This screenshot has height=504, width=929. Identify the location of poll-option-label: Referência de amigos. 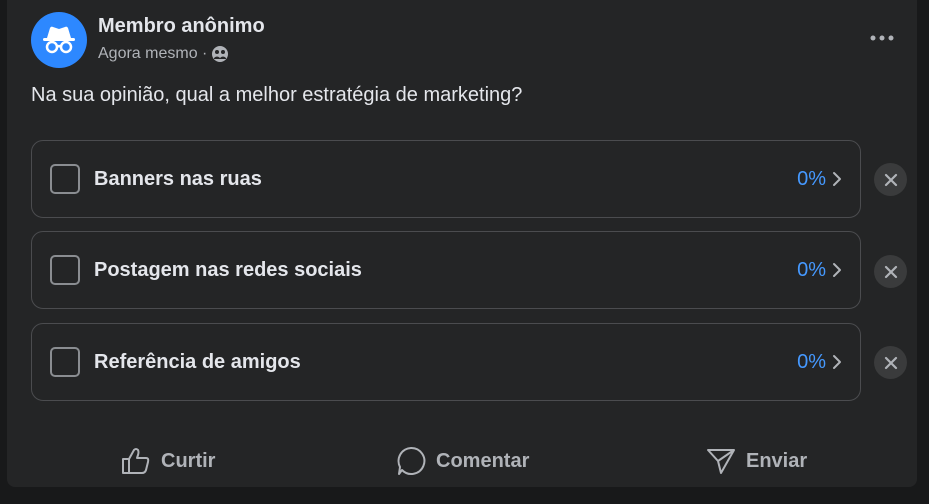
(197, 361).